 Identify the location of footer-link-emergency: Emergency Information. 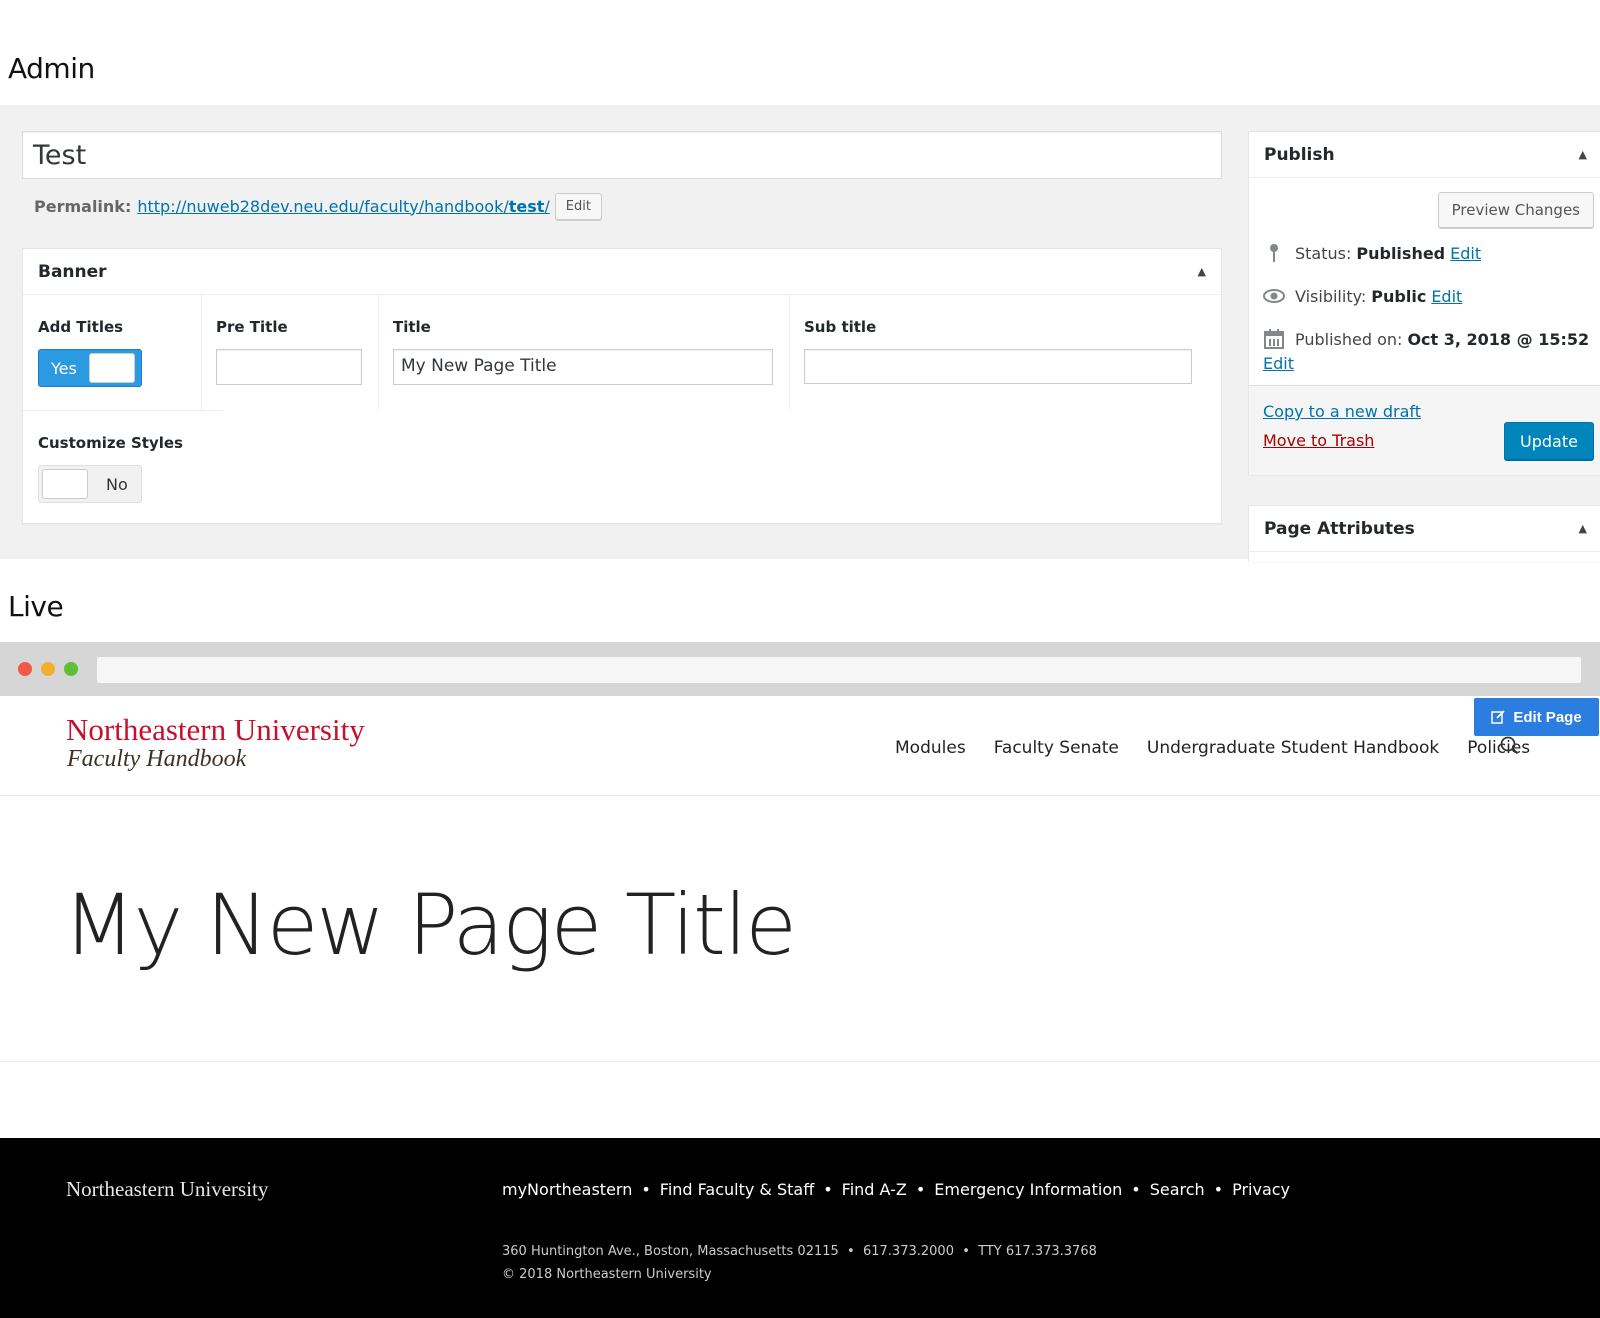
(1028, 1189).